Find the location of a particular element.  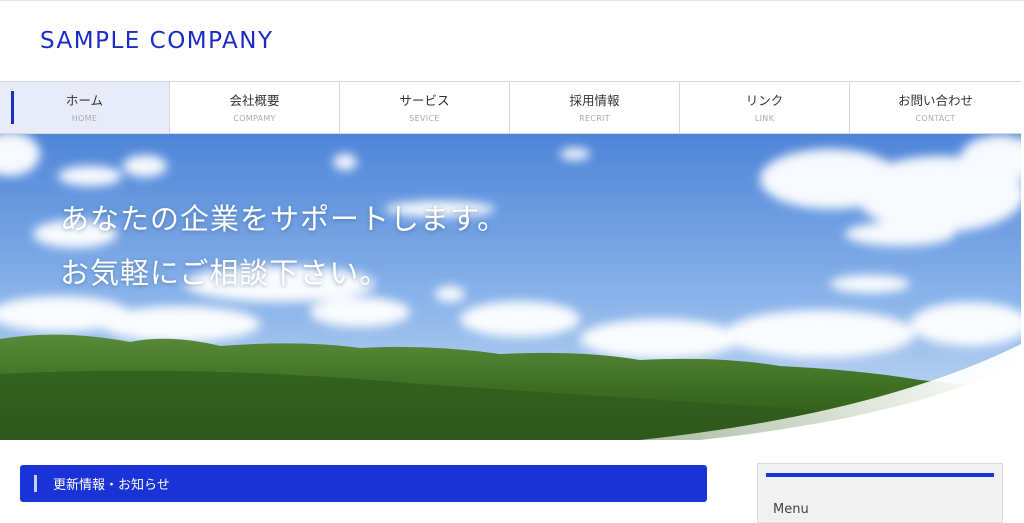

nav-item-label: リンク is located at coordinates (764, 100).